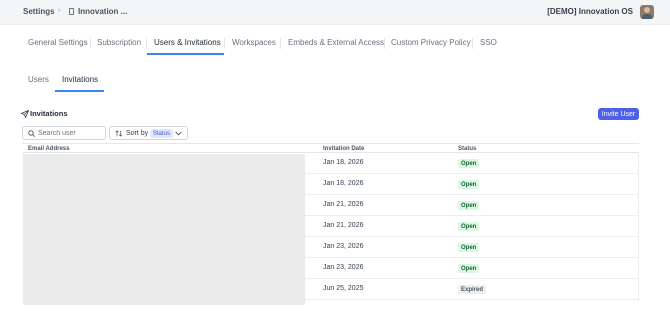 The image size is (670, 314). I want to click on status-badge: Expired, so click(472, 289).